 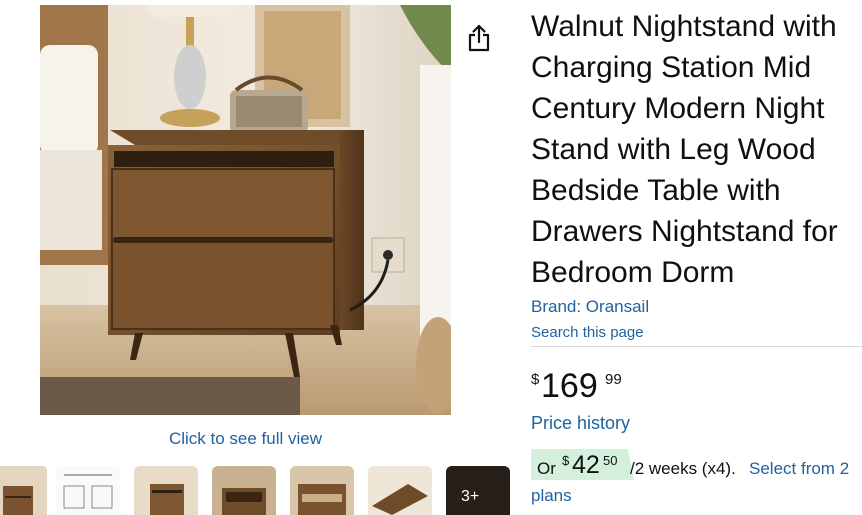 What do you see at coordinates (696, 346) in the screenshot?
I see `divider` at bounding box center [696, 346].